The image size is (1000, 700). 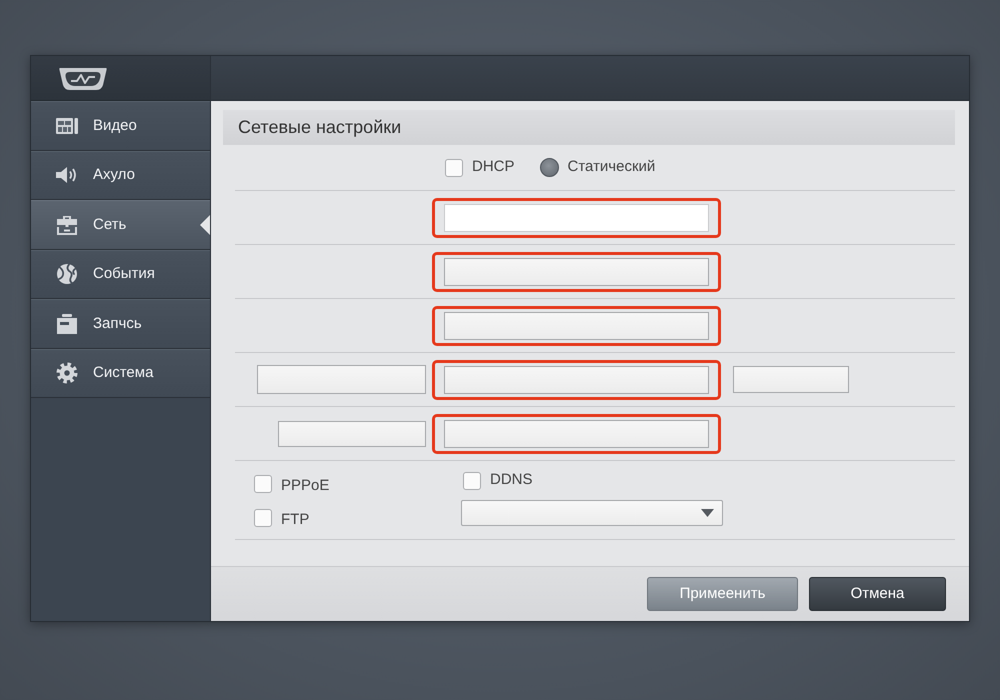 I want to click on drawer-icon, so click(x=67, y=323).